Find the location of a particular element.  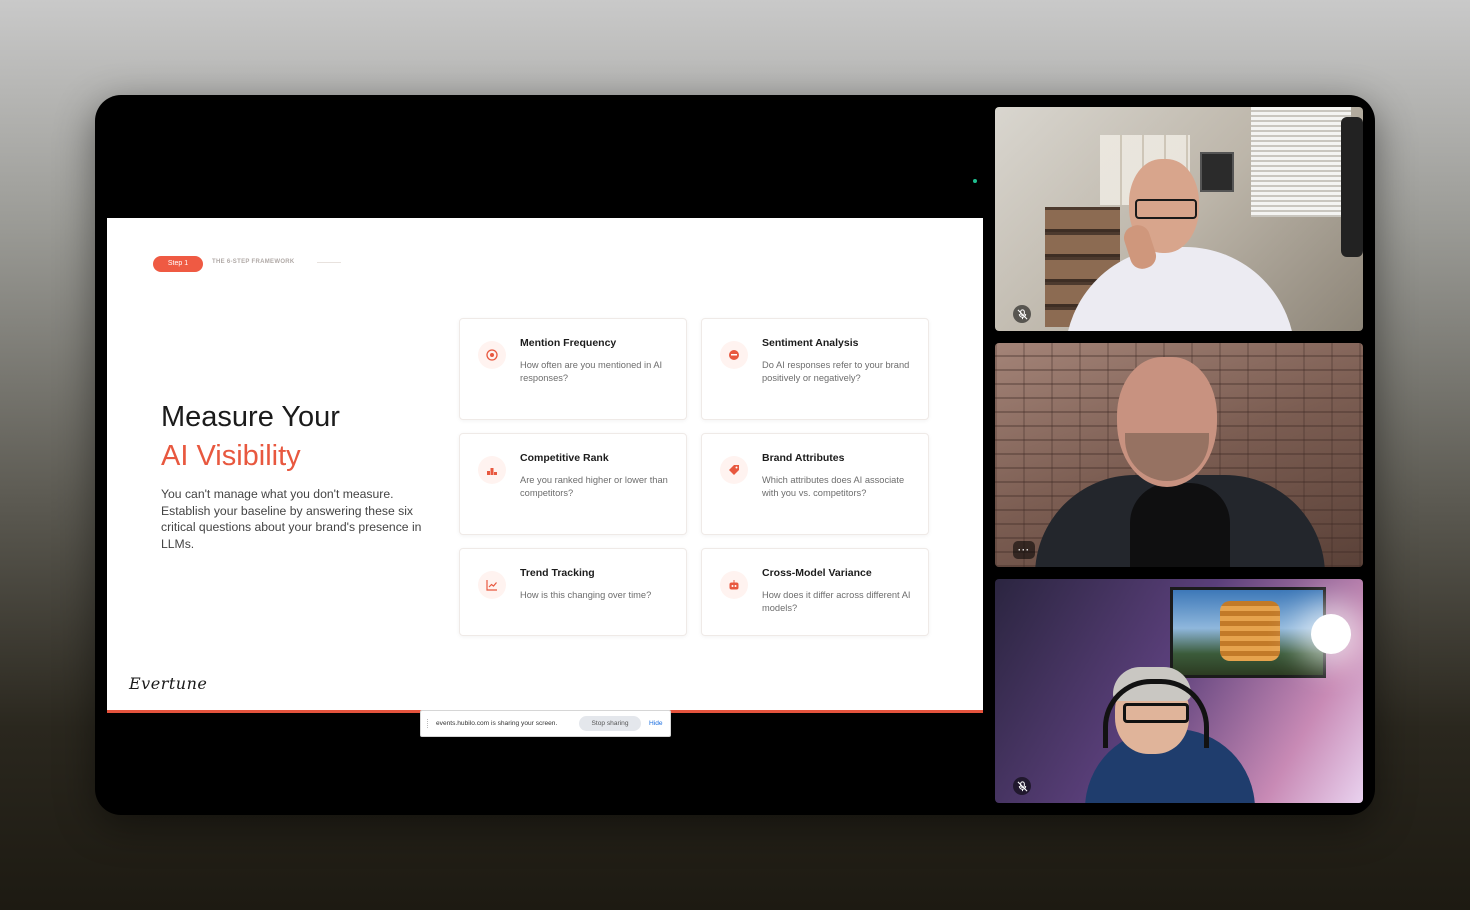

participant-shirt is located at coordinates (1180, 525).